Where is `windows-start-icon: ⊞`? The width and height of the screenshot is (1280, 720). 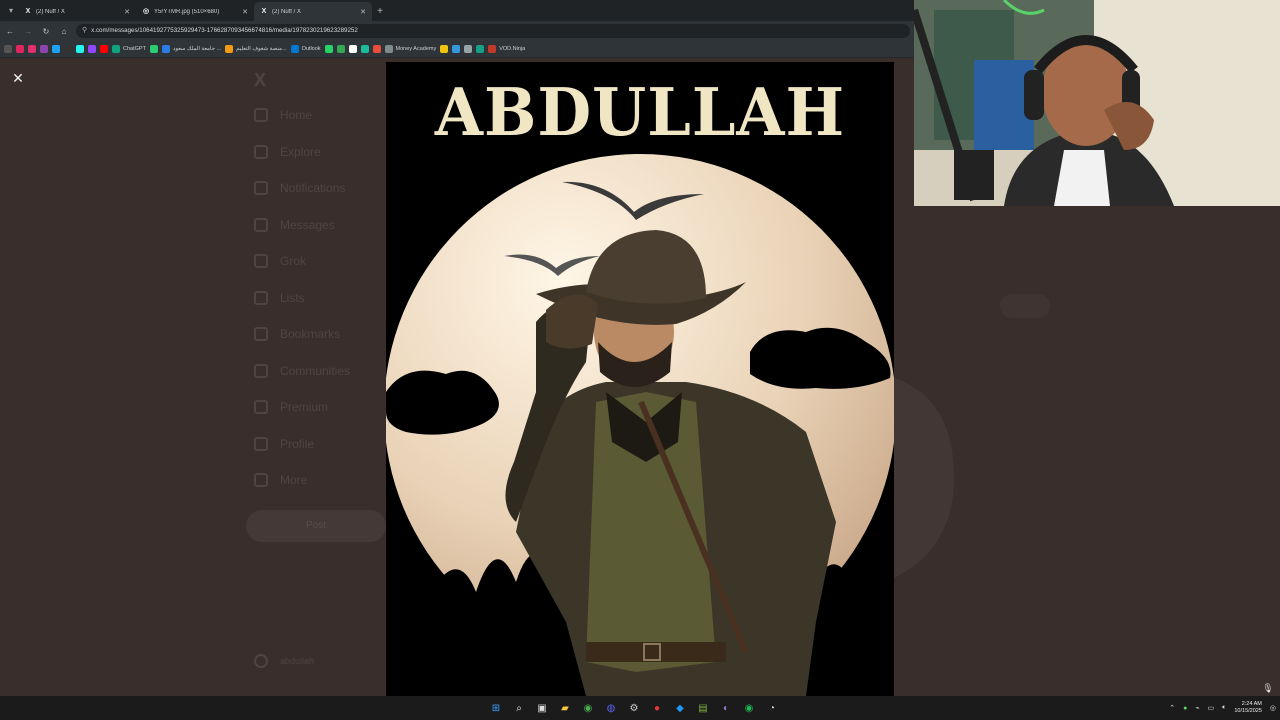 windows-start-icon: ⊞ is located at coordinates (496, 708).